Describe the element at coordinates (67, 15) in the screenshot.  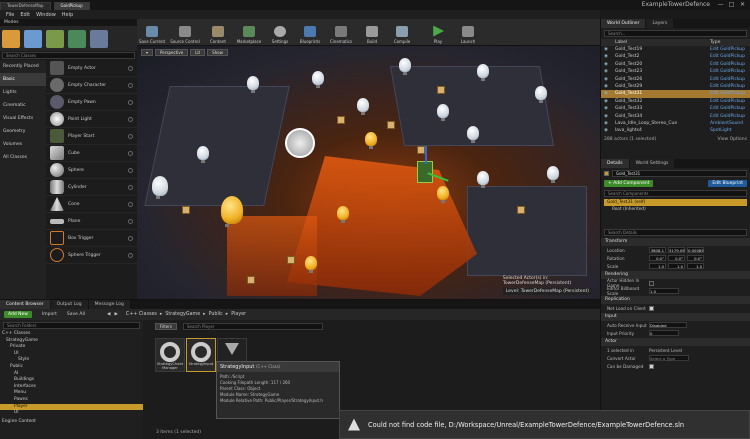
I see `menu-help: Help` at that location.